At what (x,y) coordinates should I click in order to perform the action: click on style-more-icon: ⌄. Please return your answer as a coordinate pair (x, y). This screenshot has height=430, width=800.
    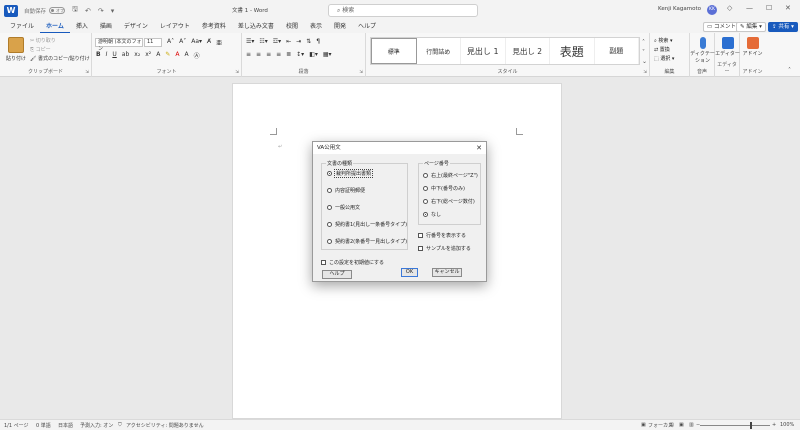
    Looking at the image, I should click on (644, 61).